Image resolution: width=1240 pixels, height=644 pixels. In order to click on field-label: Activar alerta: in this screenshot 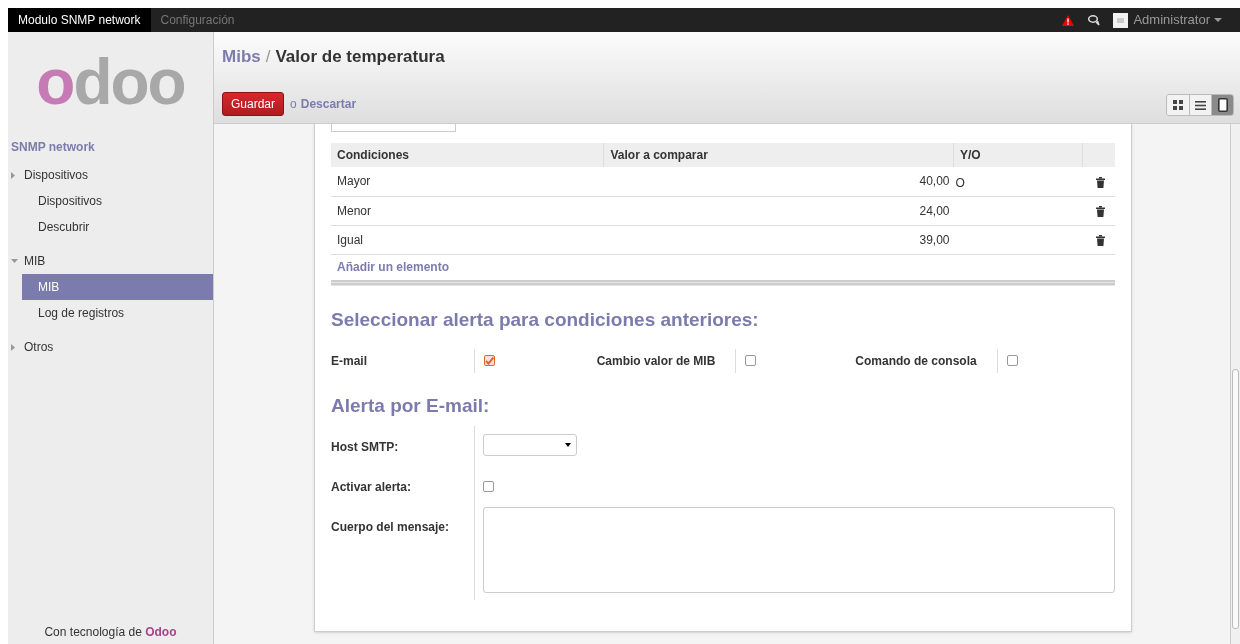, I will do `click(372, 487)`.